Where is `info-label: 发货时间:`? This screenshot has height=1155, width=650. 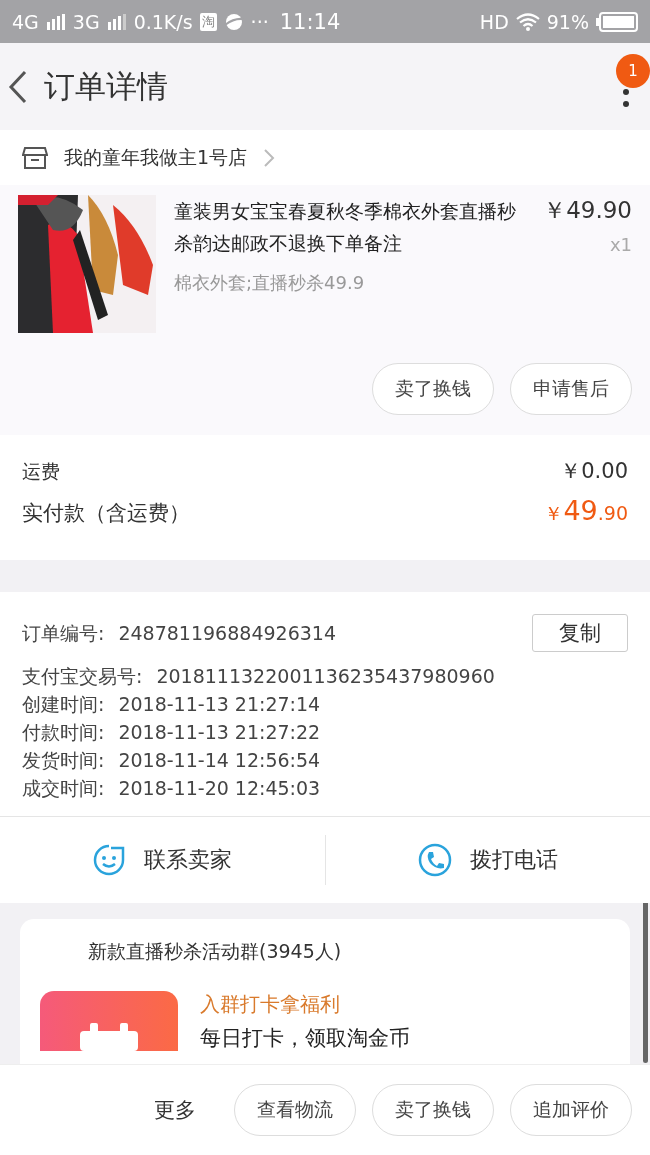 info-label: 发货时间: is located at coordinates (63, 760).